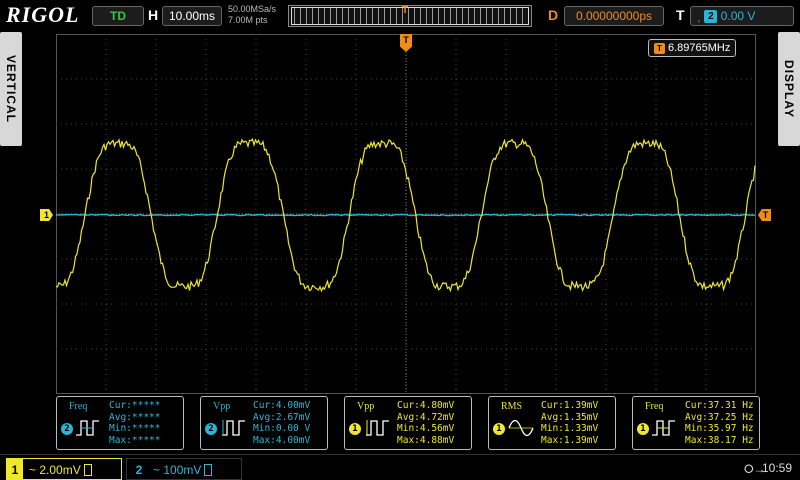  Describe the element at coordinates (134, 406) in the screenshot. I see `meas-cur: Cur:*****` at that location.